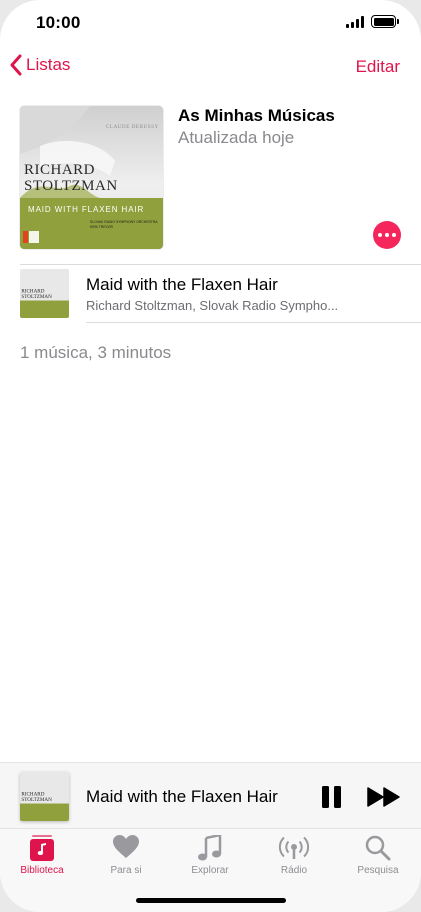  I want to click on navigation-bar: Listas Editar, so click(210, 68).